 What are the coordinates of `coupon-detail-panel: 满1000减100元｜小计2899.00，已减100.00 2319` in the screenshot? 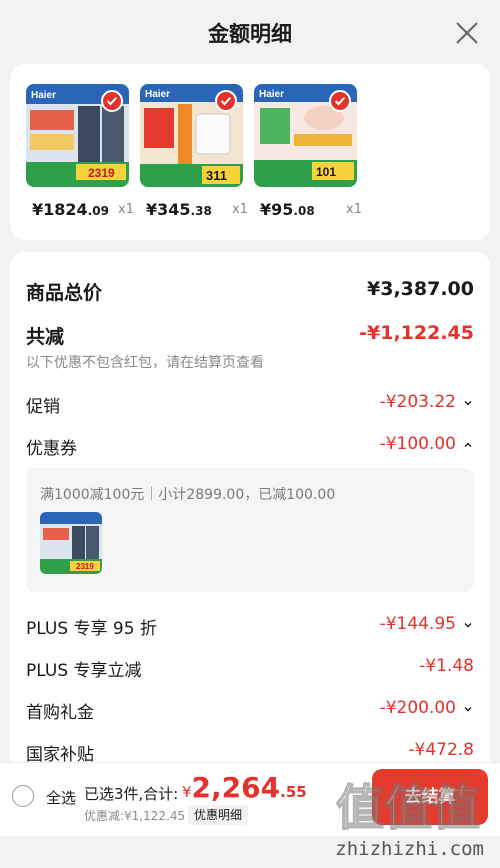 It's located at (250, 530).